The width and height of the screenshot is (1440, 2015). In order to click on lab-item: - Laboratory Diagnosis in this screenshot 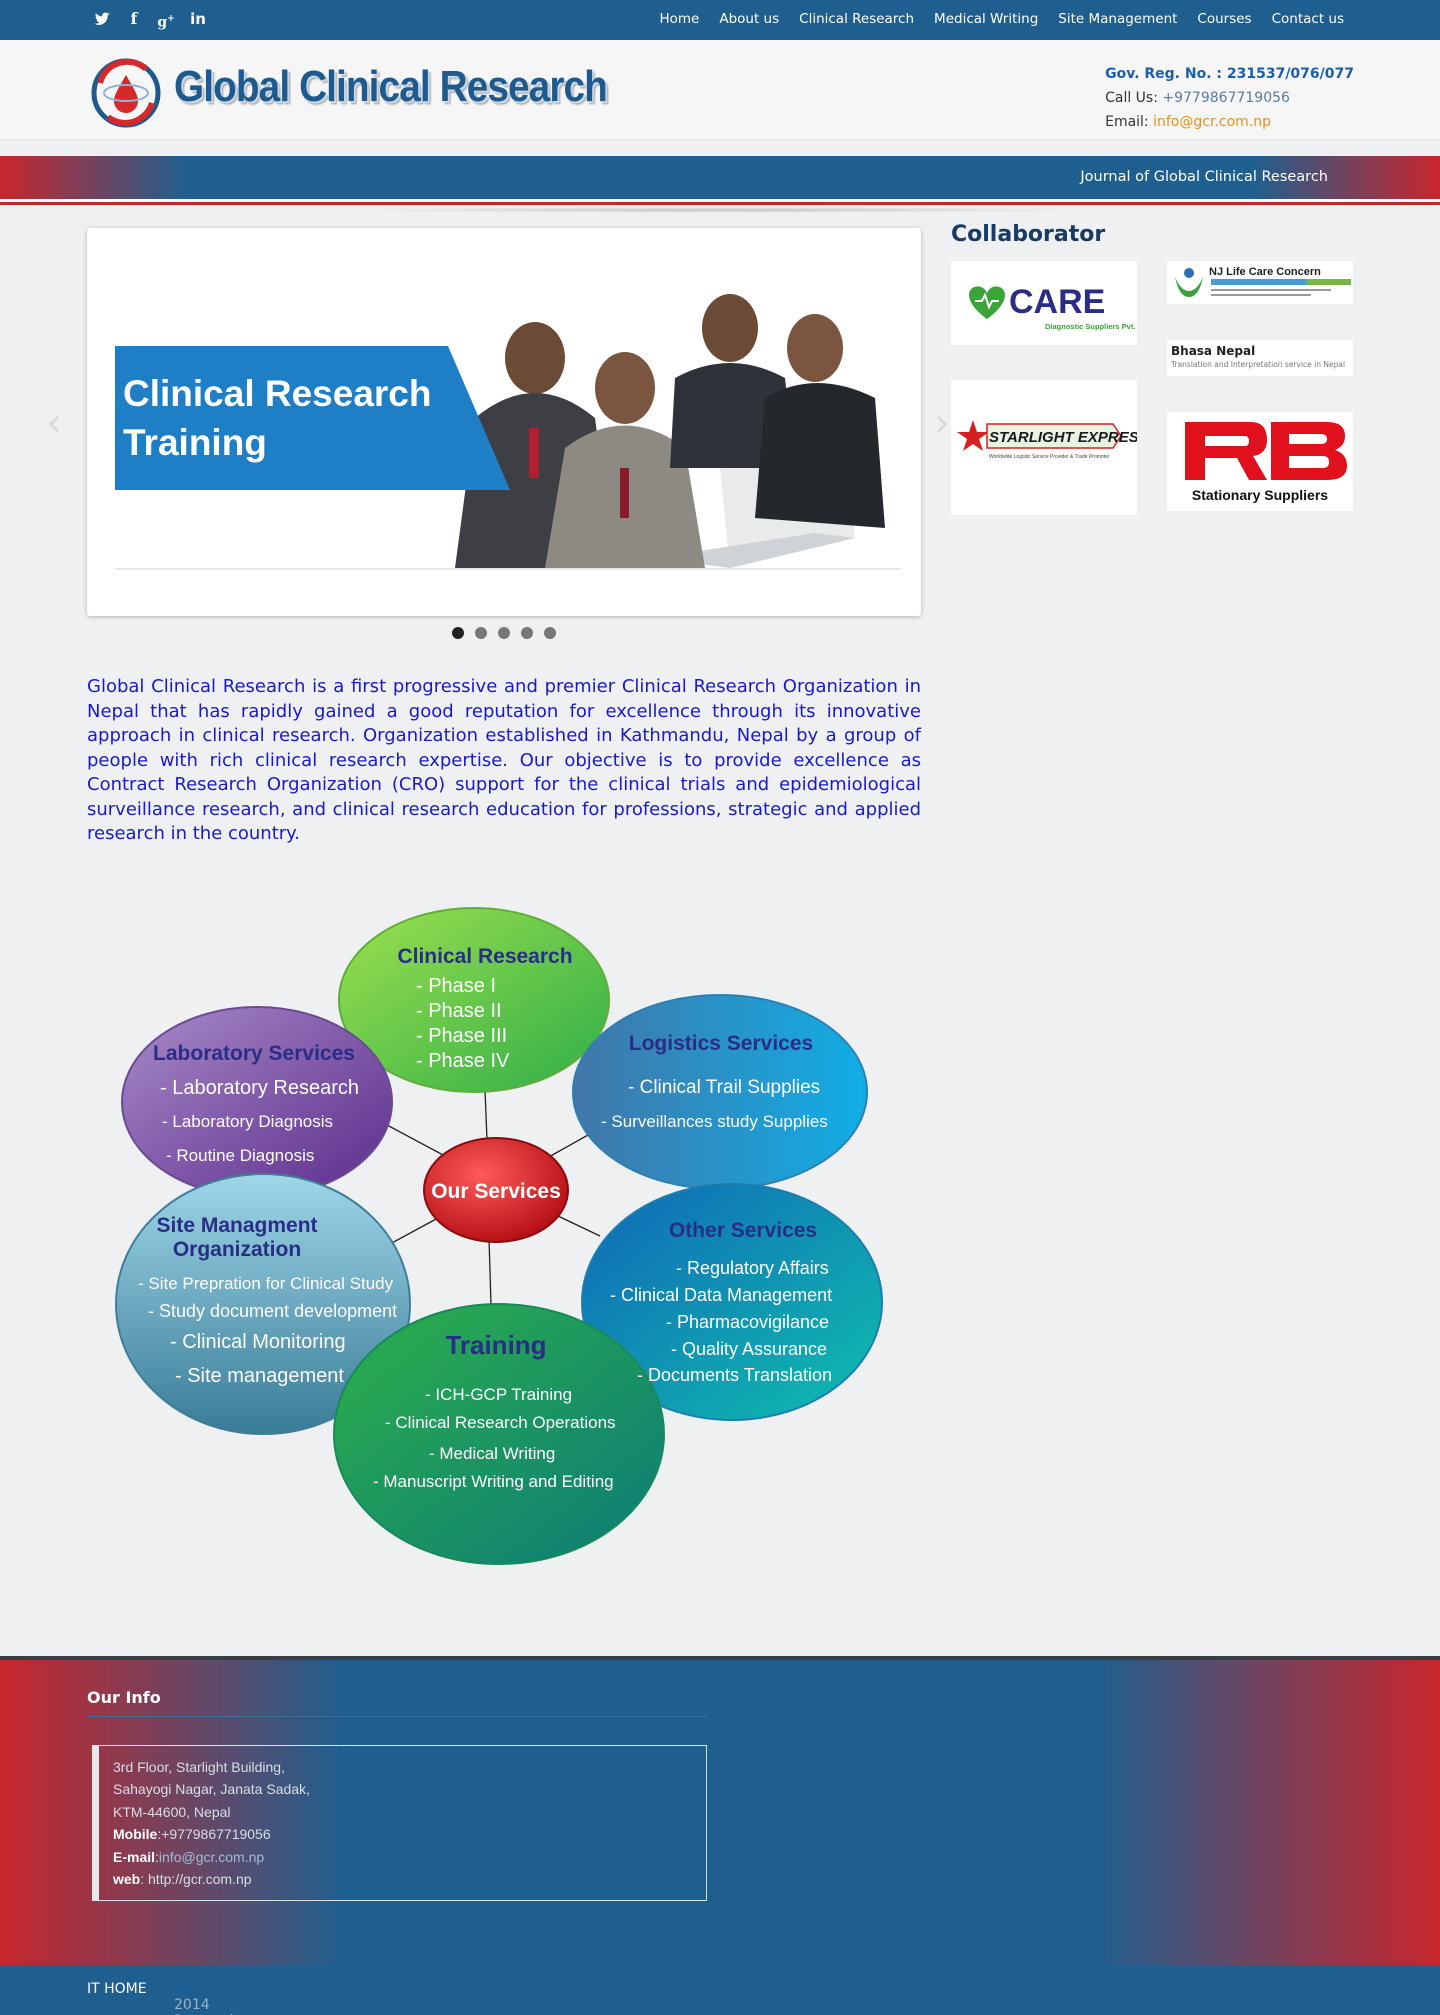, I will do `click(247, 1121)`.